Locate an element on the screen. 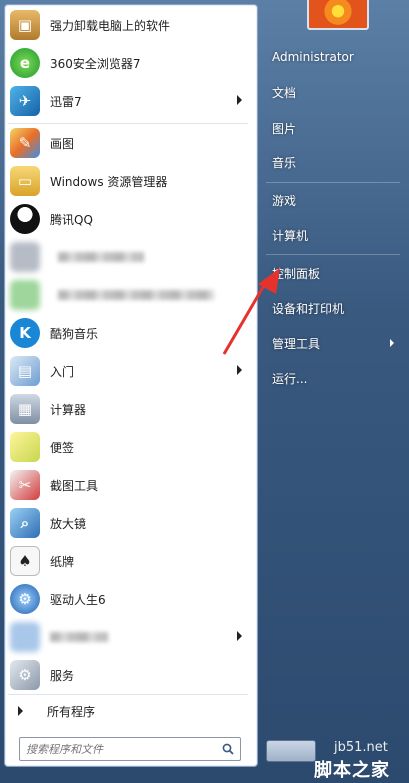 The image size is (409, 783). xunlei-bird-icon: ✈ is located at coordinates (25, 101).